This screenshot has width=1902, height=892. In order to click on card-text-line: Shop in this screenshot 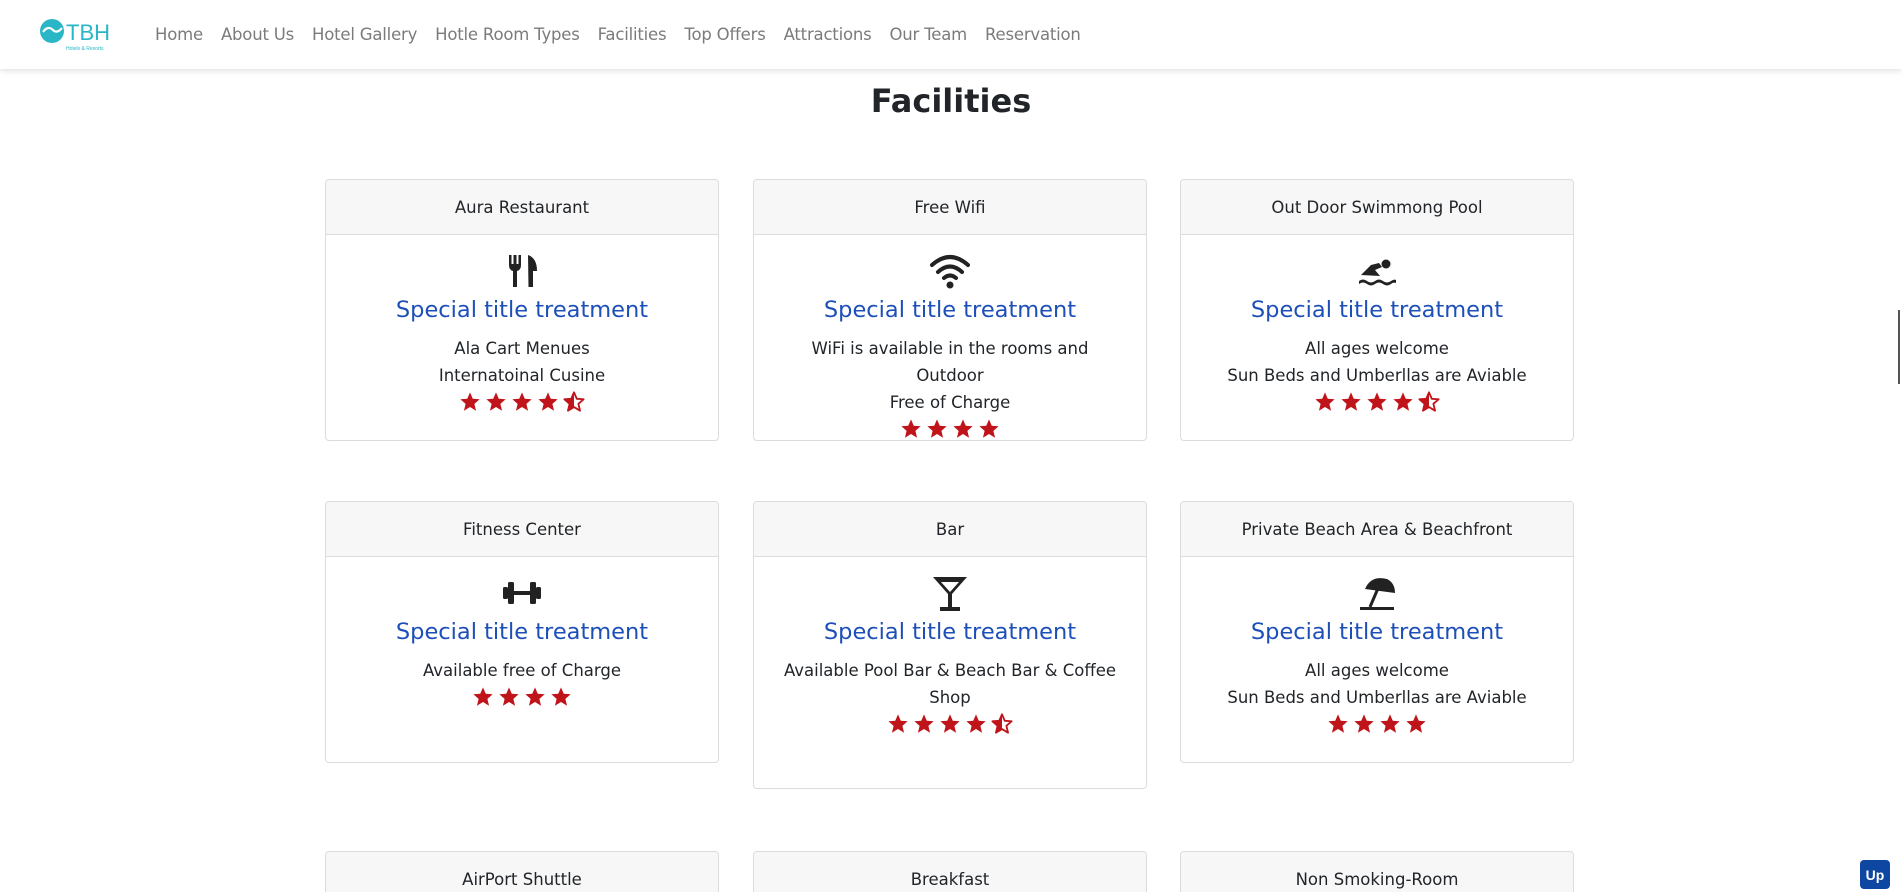, I will do `click(950, 697)`.